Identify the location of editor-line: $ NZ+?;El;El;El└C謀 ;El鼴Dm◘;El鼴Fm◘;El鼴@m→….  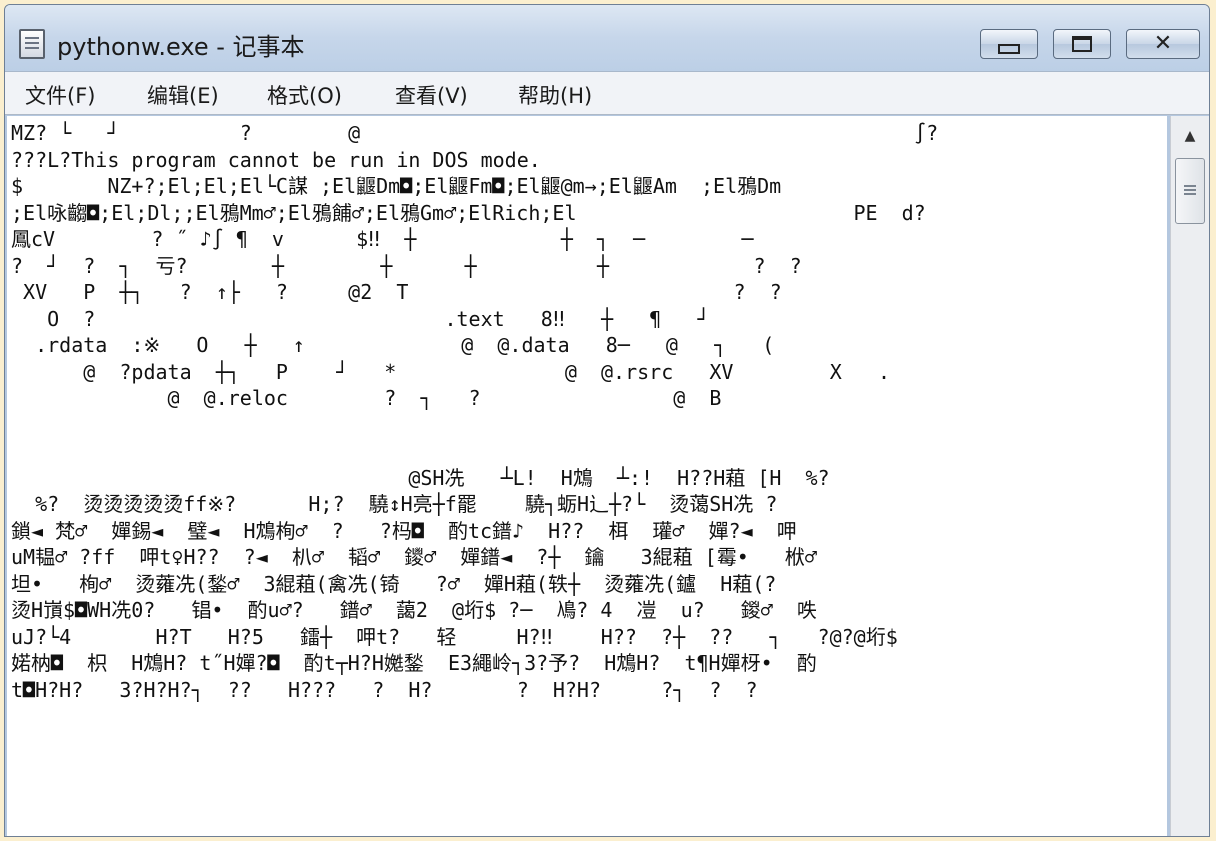
(396, 186).